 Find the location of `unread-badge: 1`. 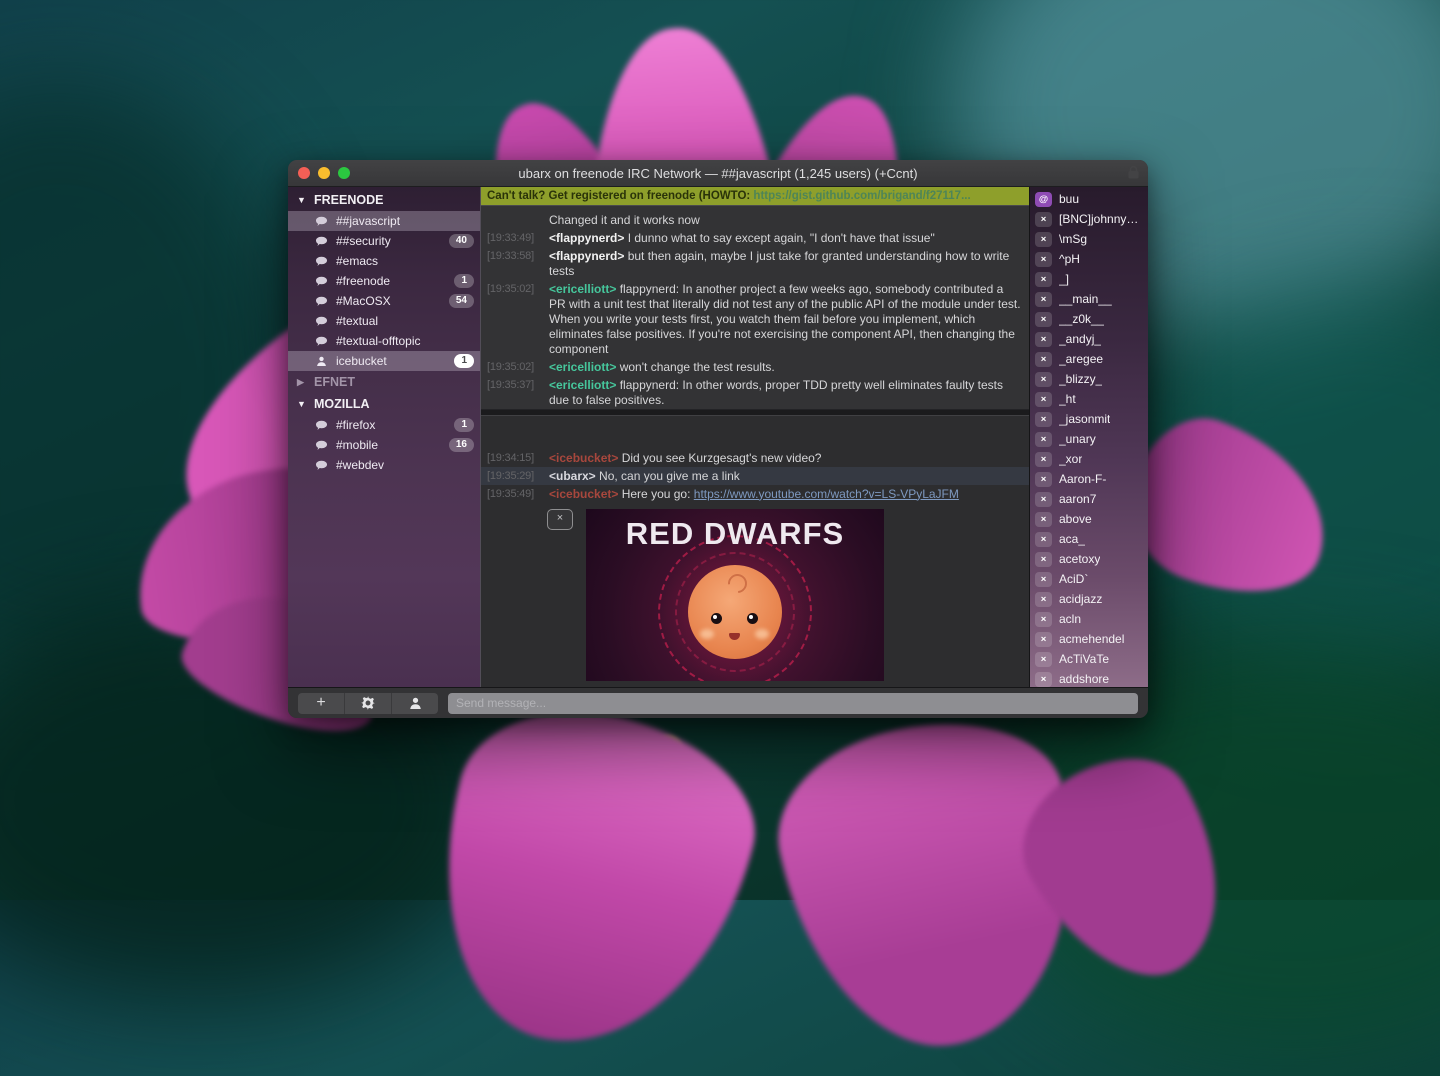

unread-badge: 1 is located at coordinates (464, 281).